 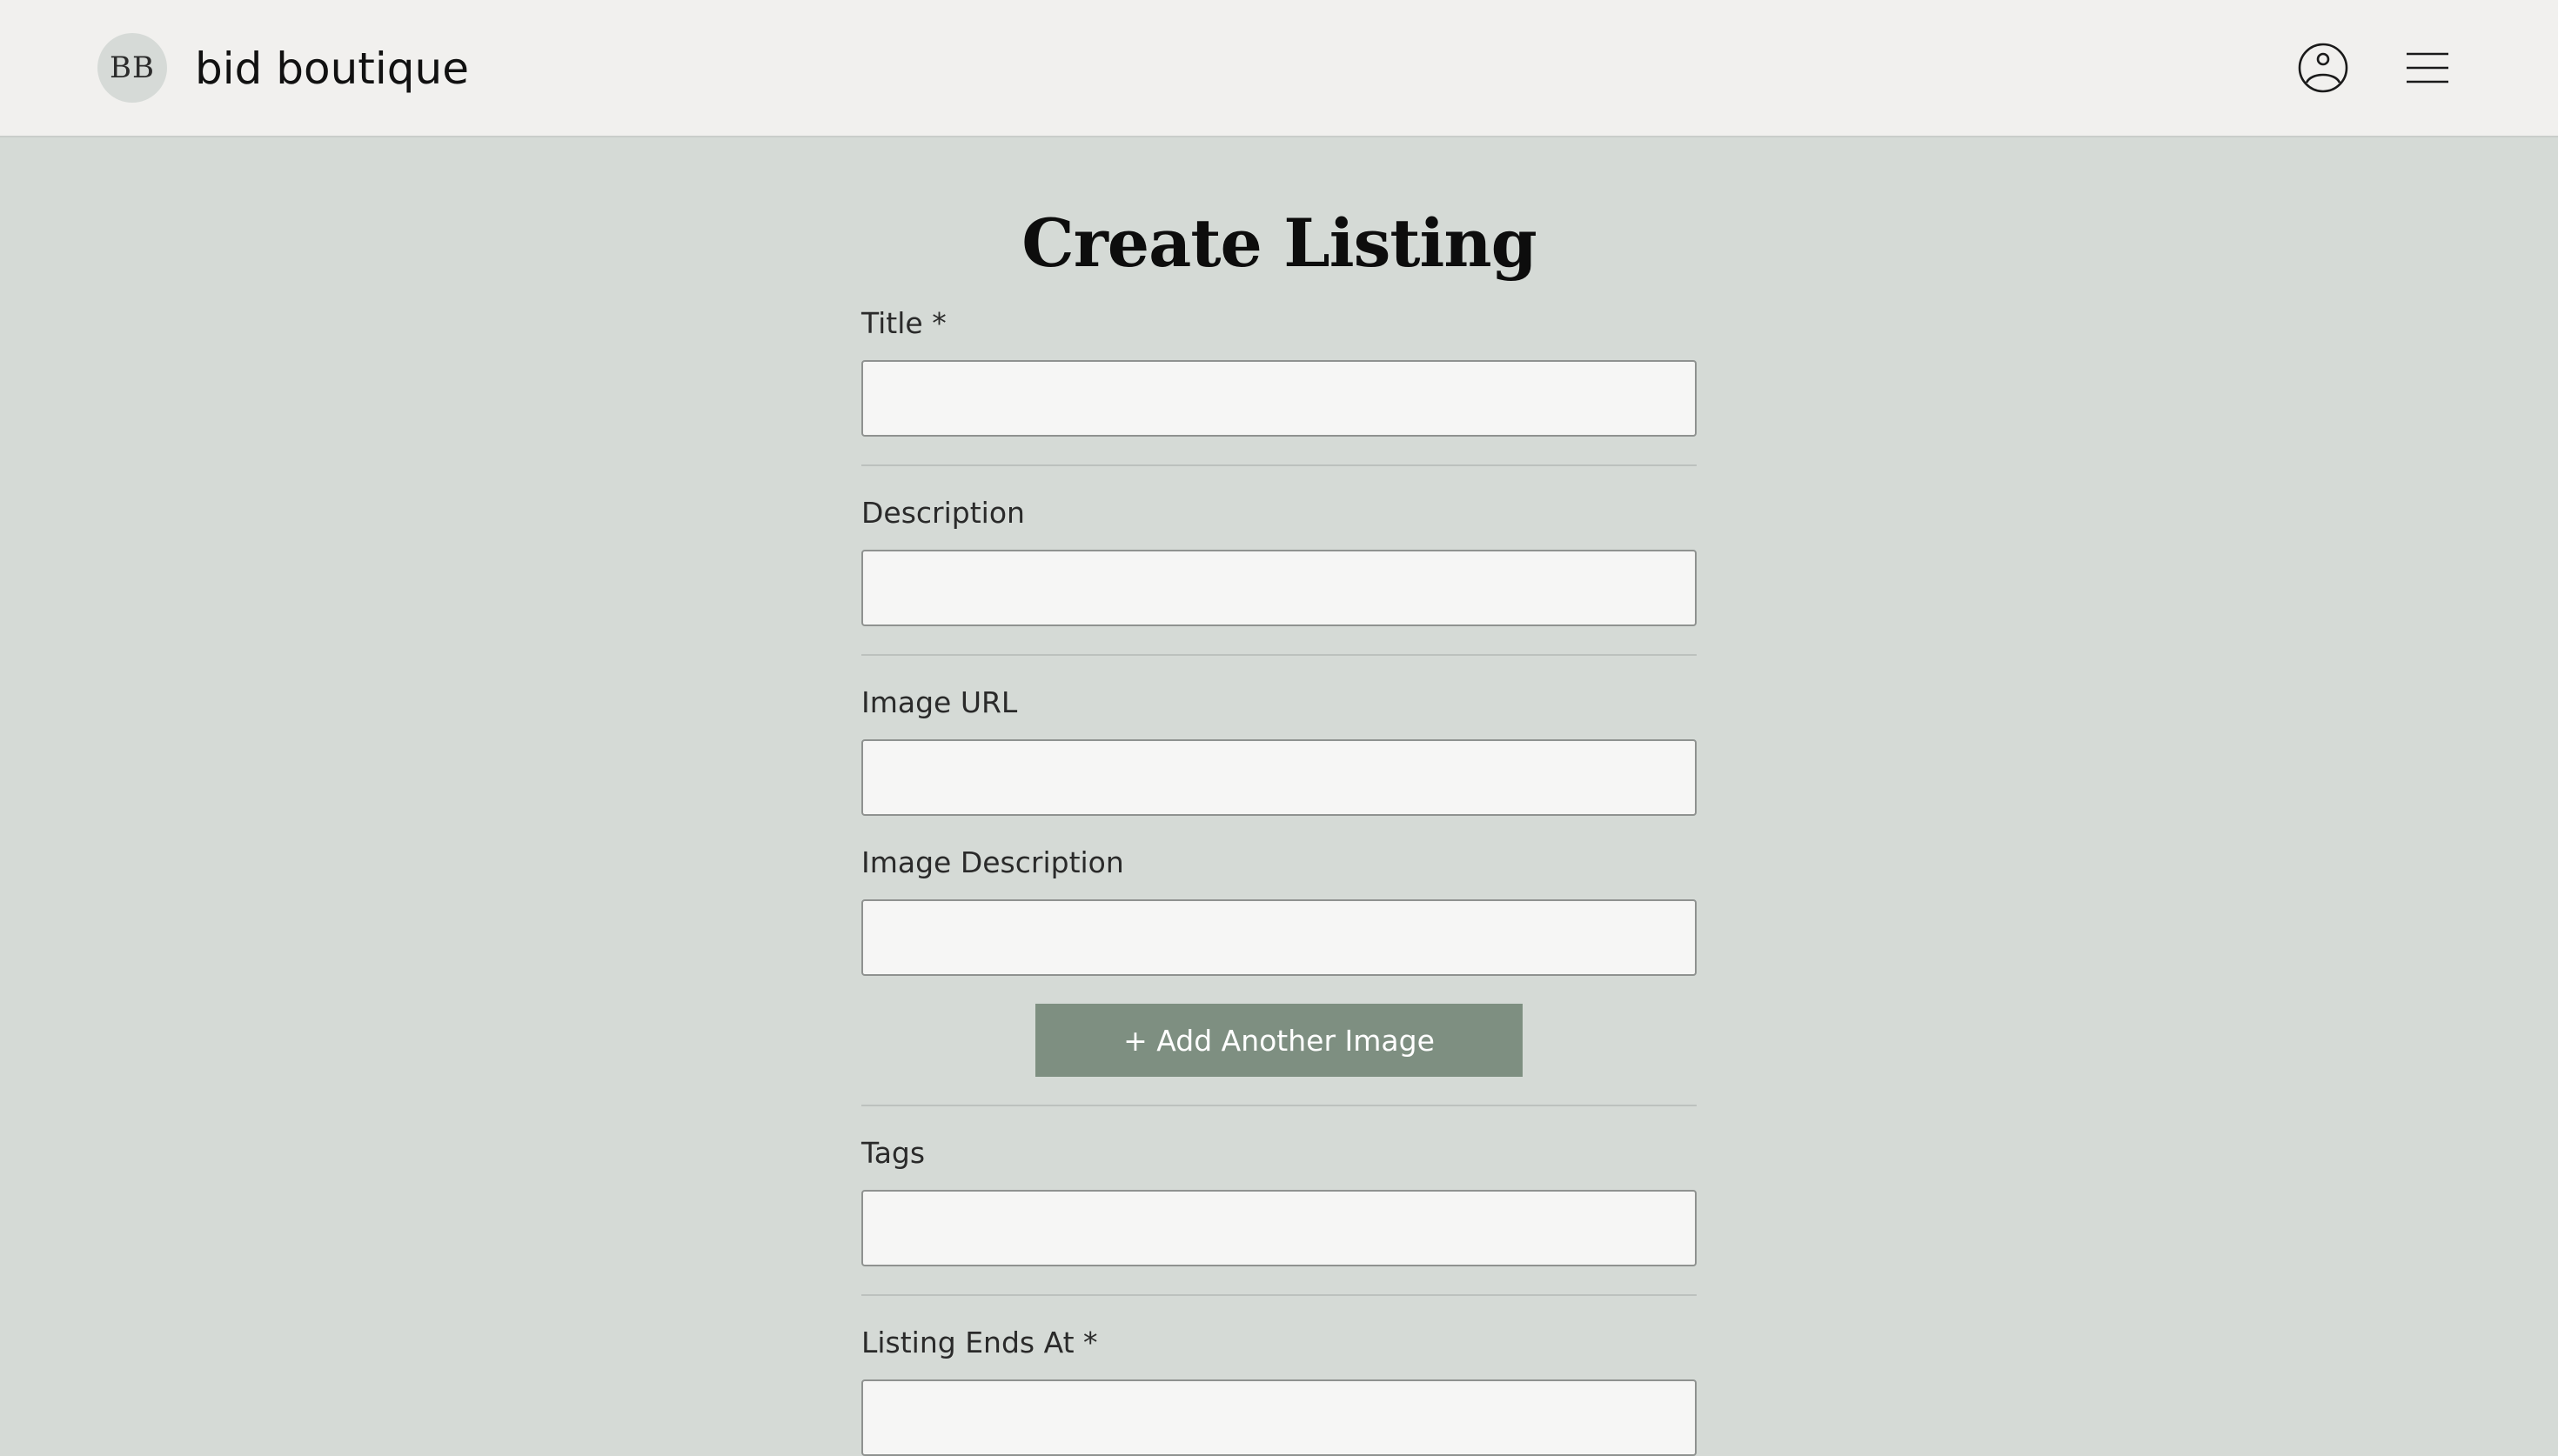 What do you see at coordinates (1279, 68) in the screenshot?
I see `site-header: BB bid boutique` at bounding box center [1279, 68].